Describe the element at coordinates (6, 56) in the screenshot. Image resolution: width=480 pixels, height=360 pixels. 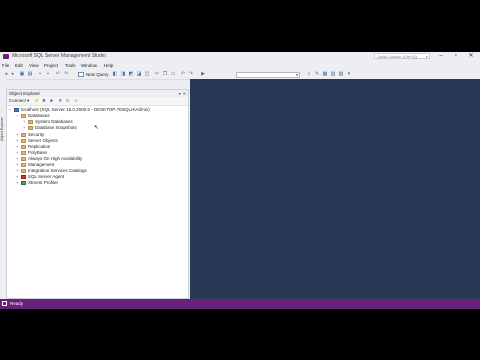
I see `ssms-app-icon` at that location.